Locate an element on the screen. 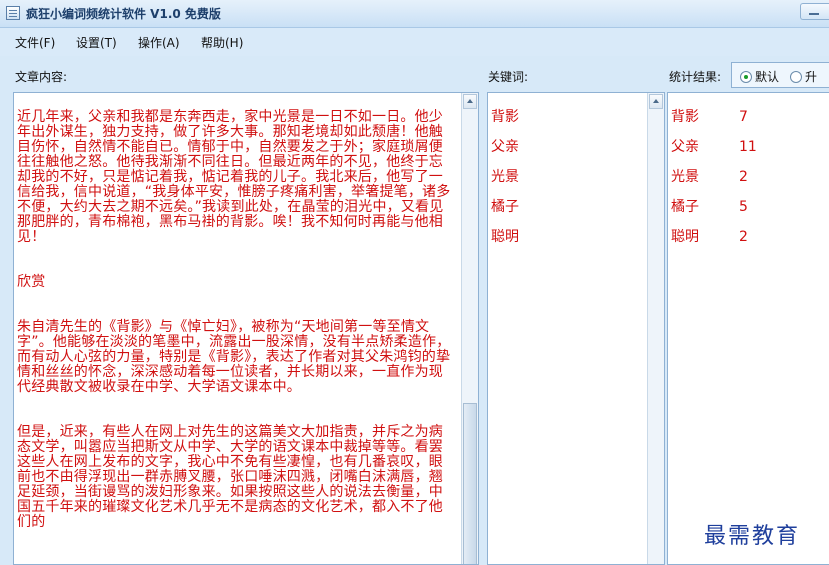  radio-checked-icon is located at coordinates (746, 77).